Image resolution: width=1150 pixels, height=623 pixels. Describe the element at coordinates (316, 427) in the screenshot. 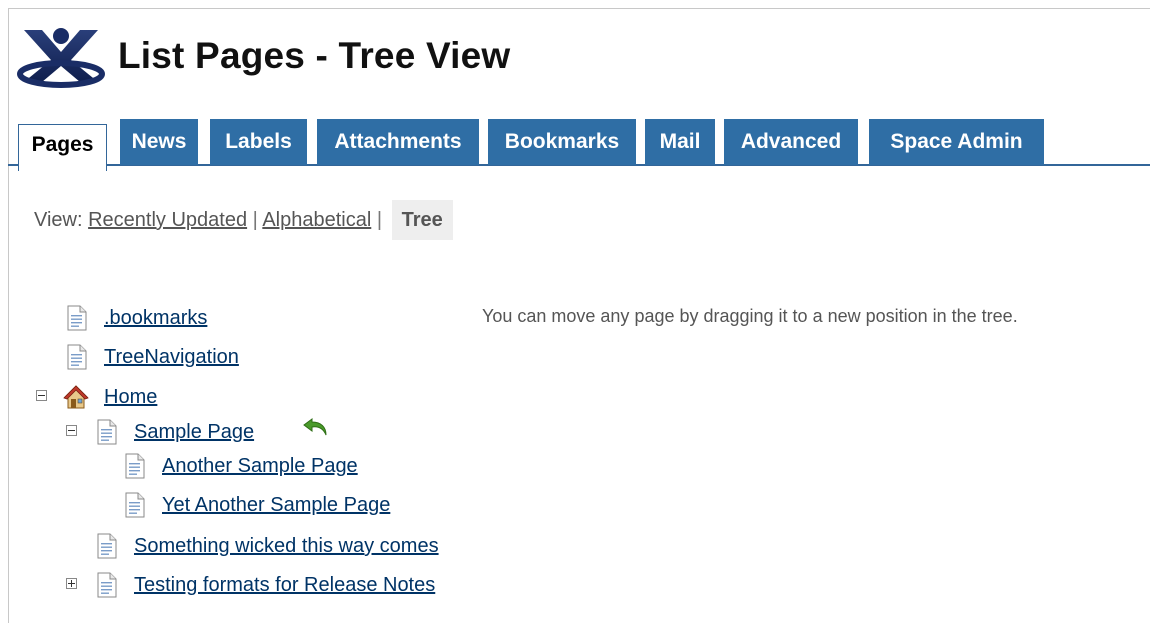

I see `undo-icon` at that location.